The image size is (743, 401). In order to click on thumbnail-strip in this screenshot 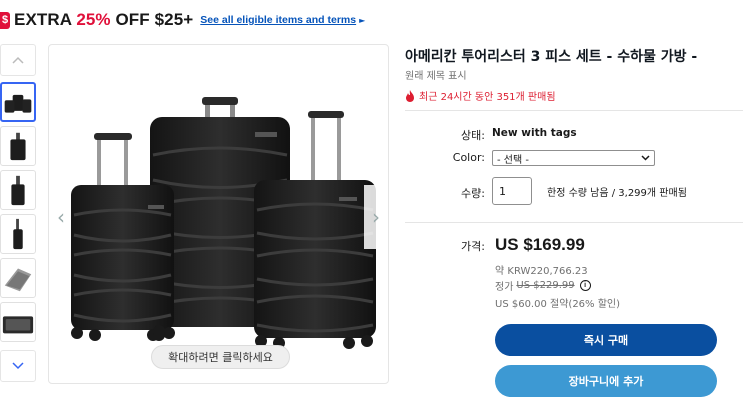, I will do `click(18, 214)`.